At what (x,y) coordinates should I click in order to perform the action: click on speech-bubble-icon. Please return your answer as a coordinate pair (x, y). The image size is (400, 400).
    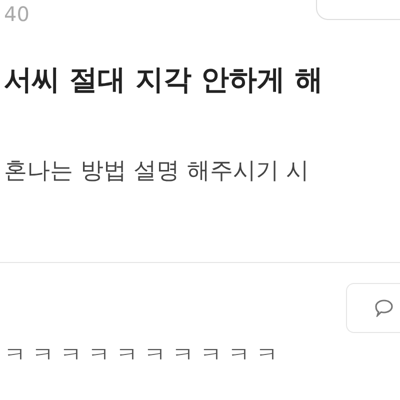
    Looking at the image, I should click on (384, 308).